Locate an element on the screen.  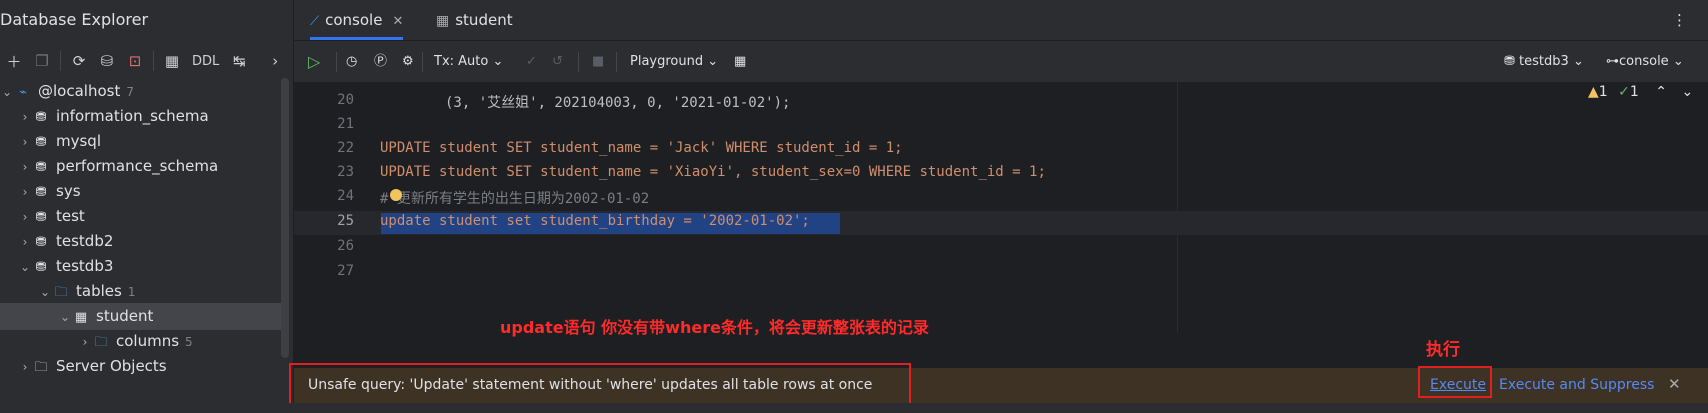
execute-and-suppress-link: Execute and Suppress is located at coordinates (1576, 385).